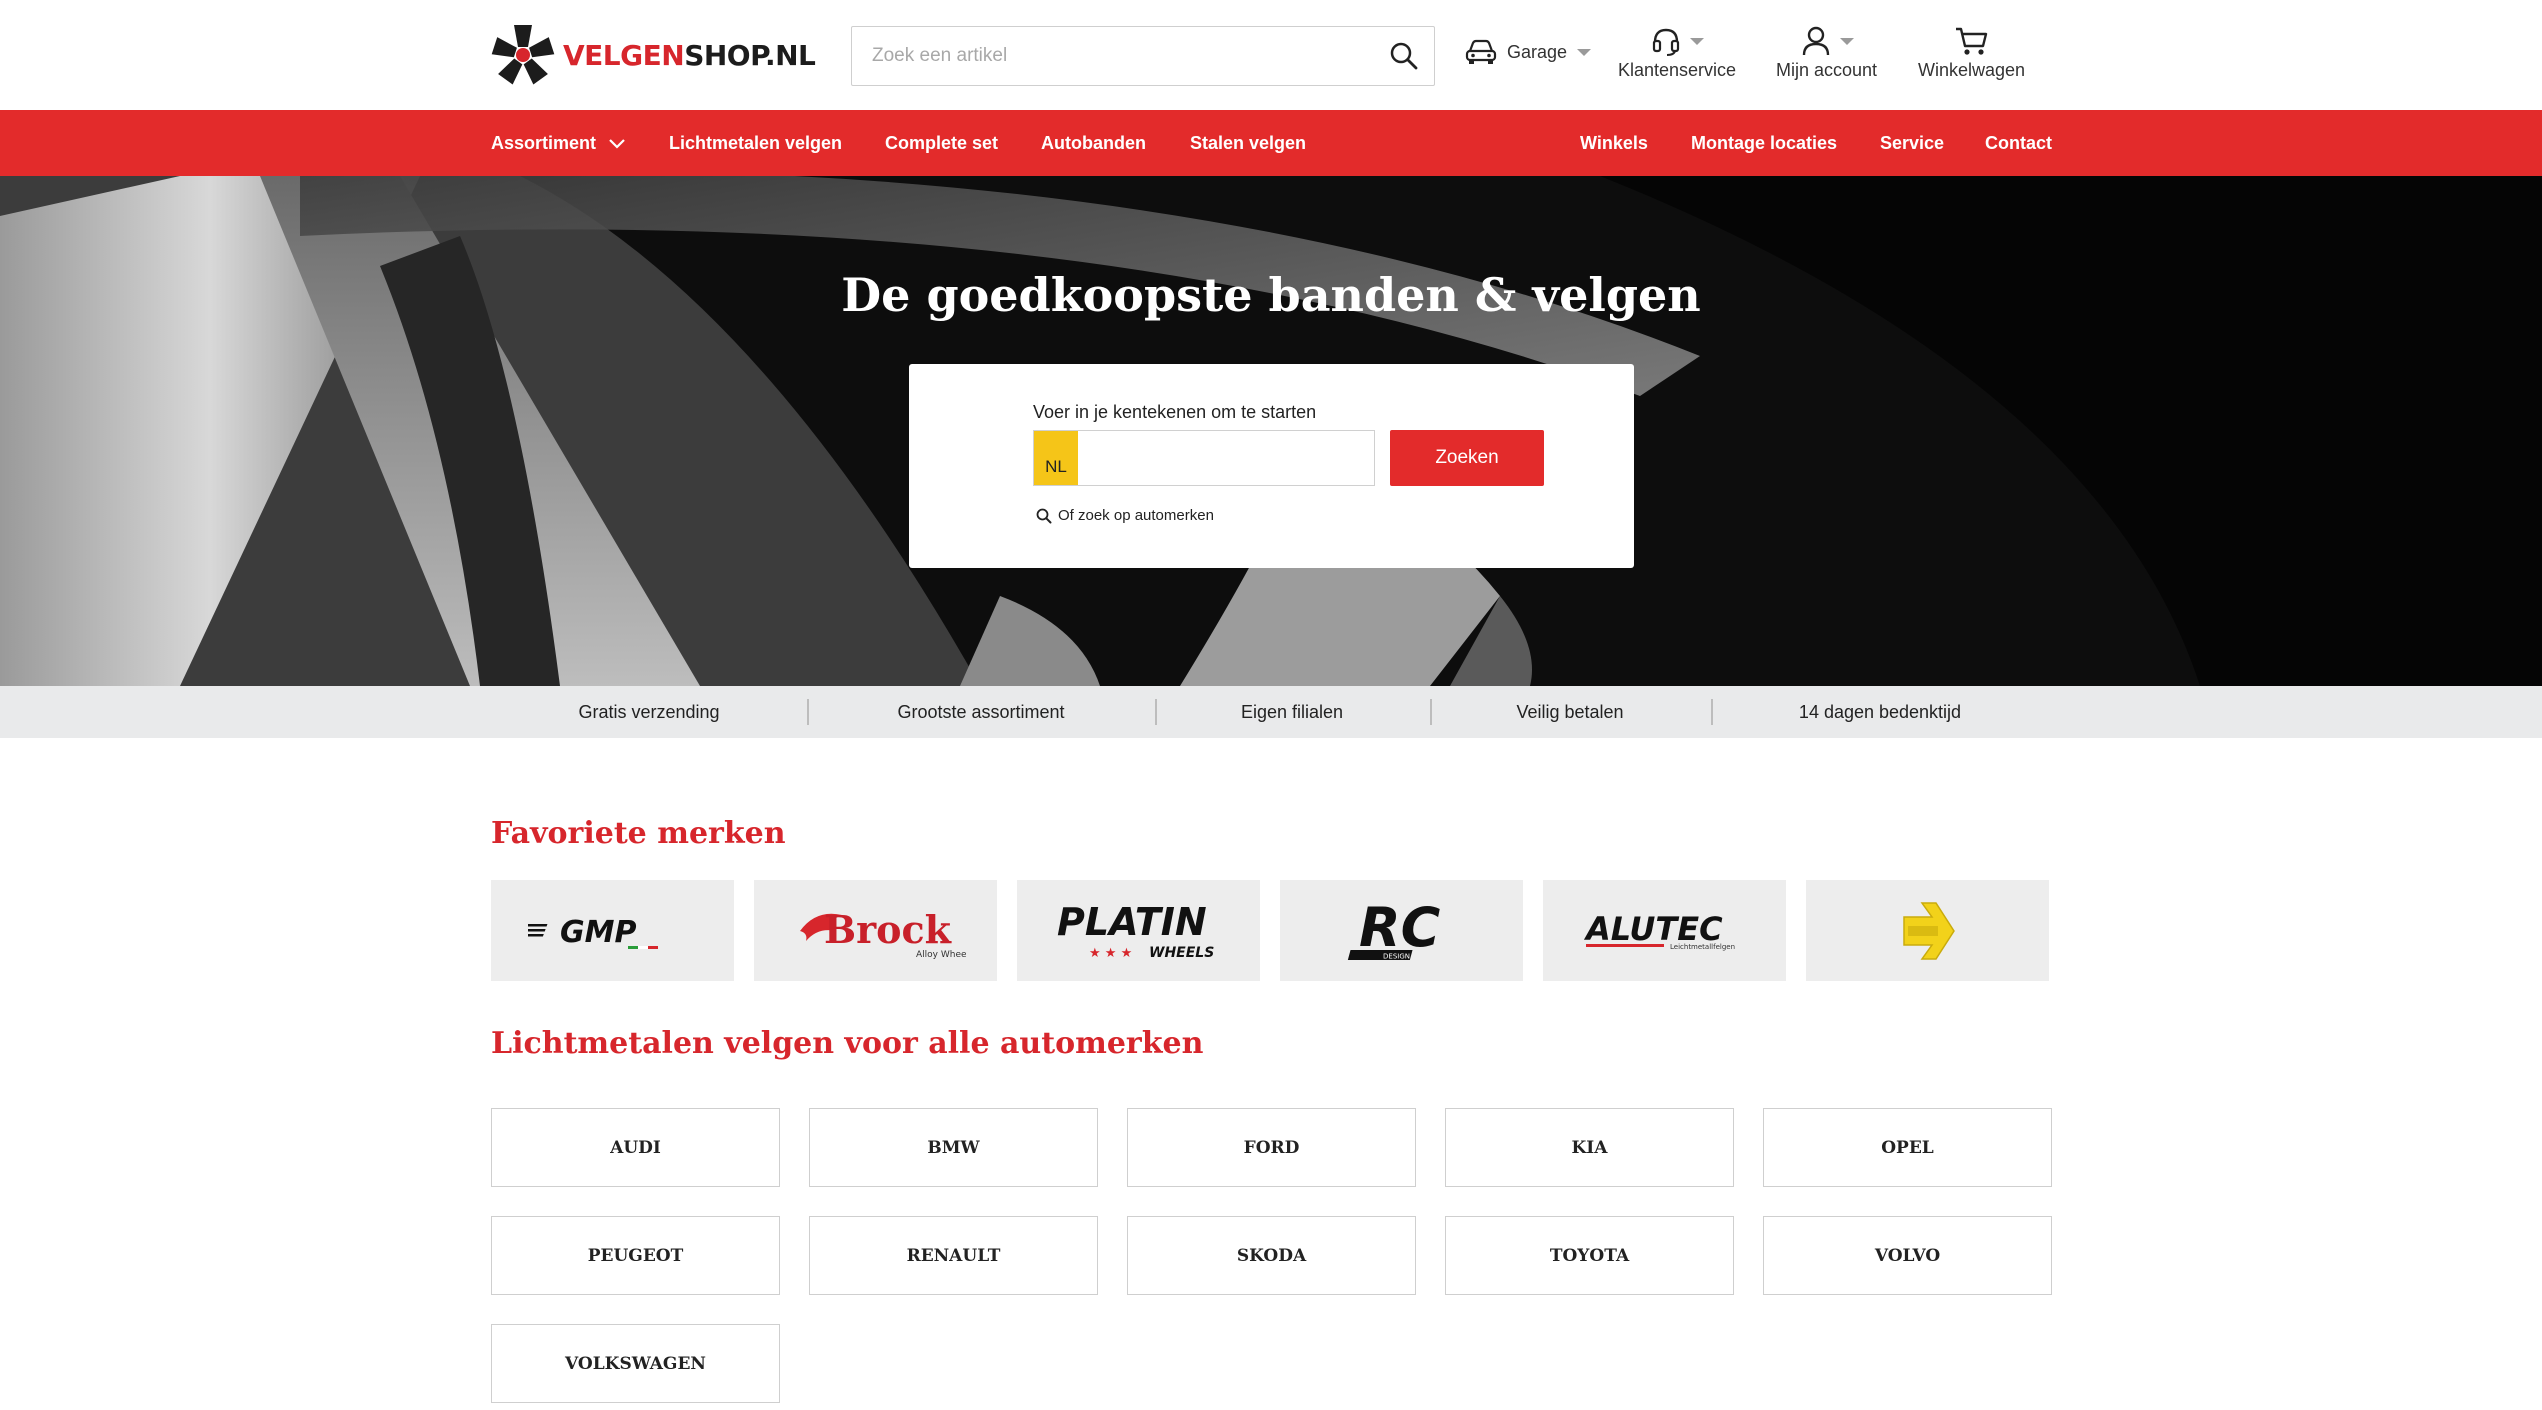 This screenshot has width=2542, height=1410. I want to click on usp-item: Veilig betalen, so click(1570, 712).